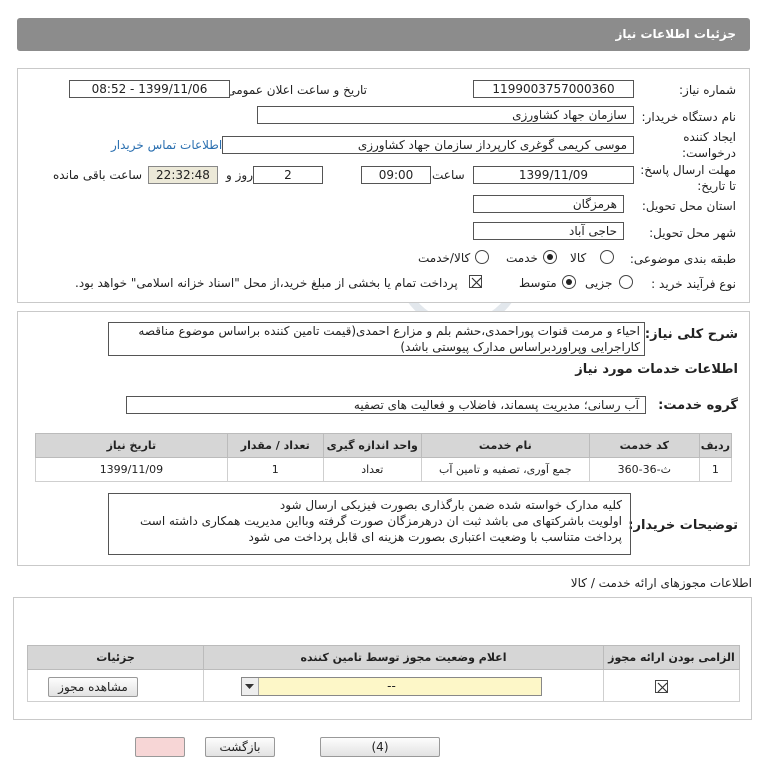 The height and width of the screenshot is (757, 770). What do you see at coordinates (380, 747) in the screenshot?
I see `footer-button-4: (4)` at bounding box center [380, 747].